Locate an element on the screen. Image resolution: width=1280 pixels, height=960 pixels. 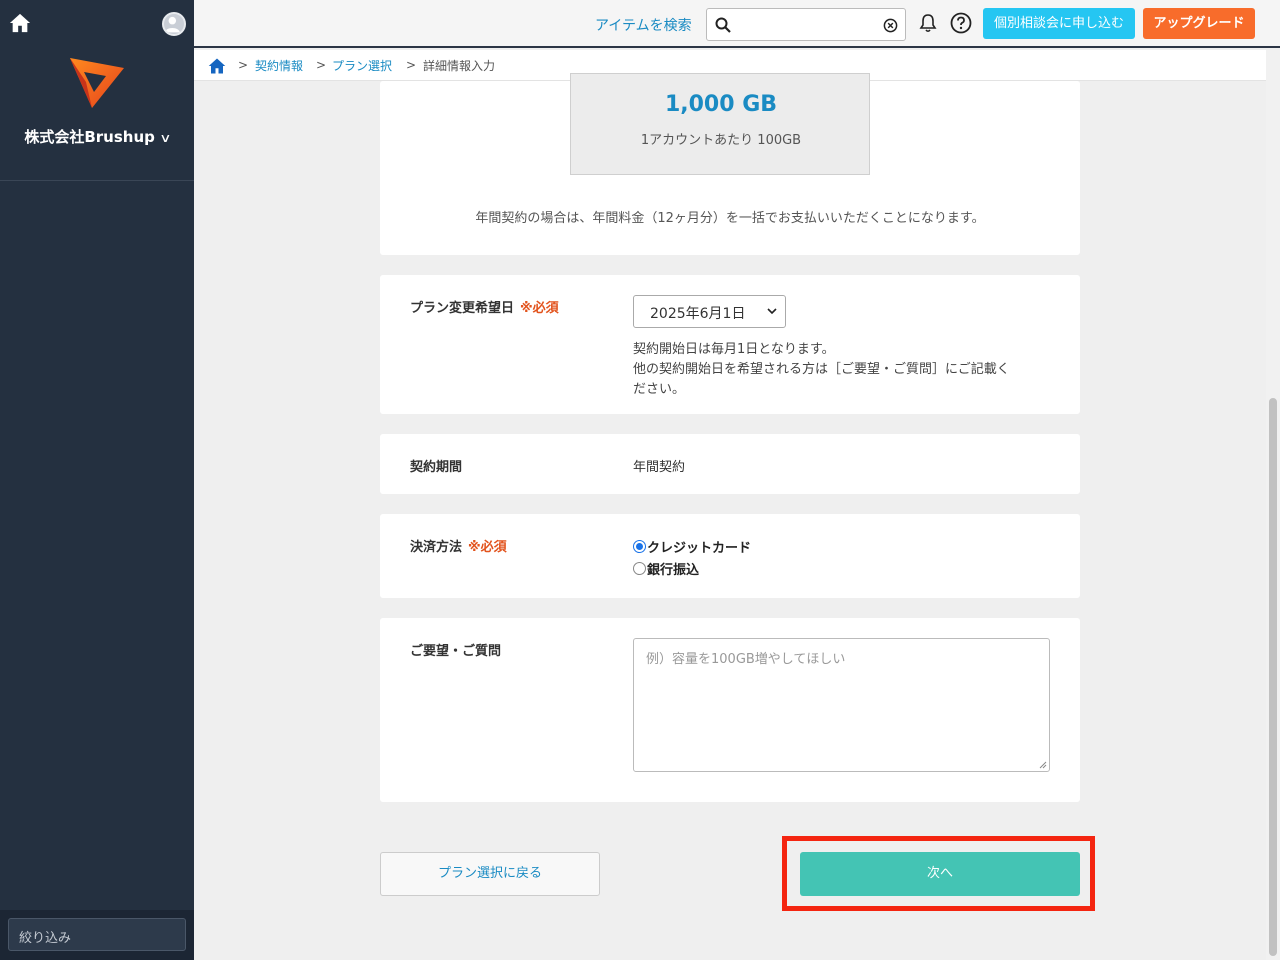
next-button: 次へ is located at coordinates (940, 874).